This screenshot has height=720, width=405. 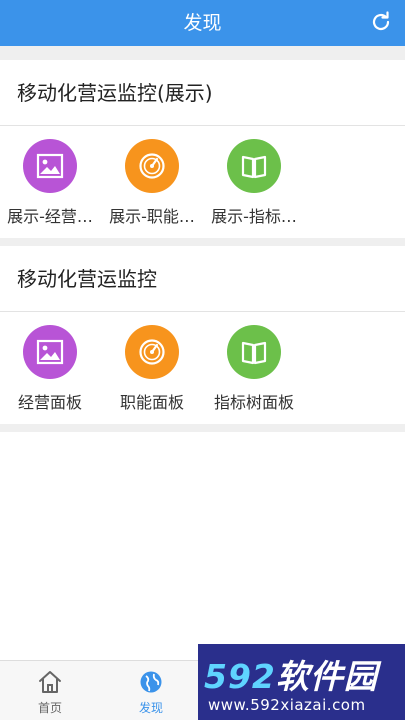 What do you see at coordinates (50, 682) in the screenshot?
I see `home-icon` at bounding box center [50, 682].